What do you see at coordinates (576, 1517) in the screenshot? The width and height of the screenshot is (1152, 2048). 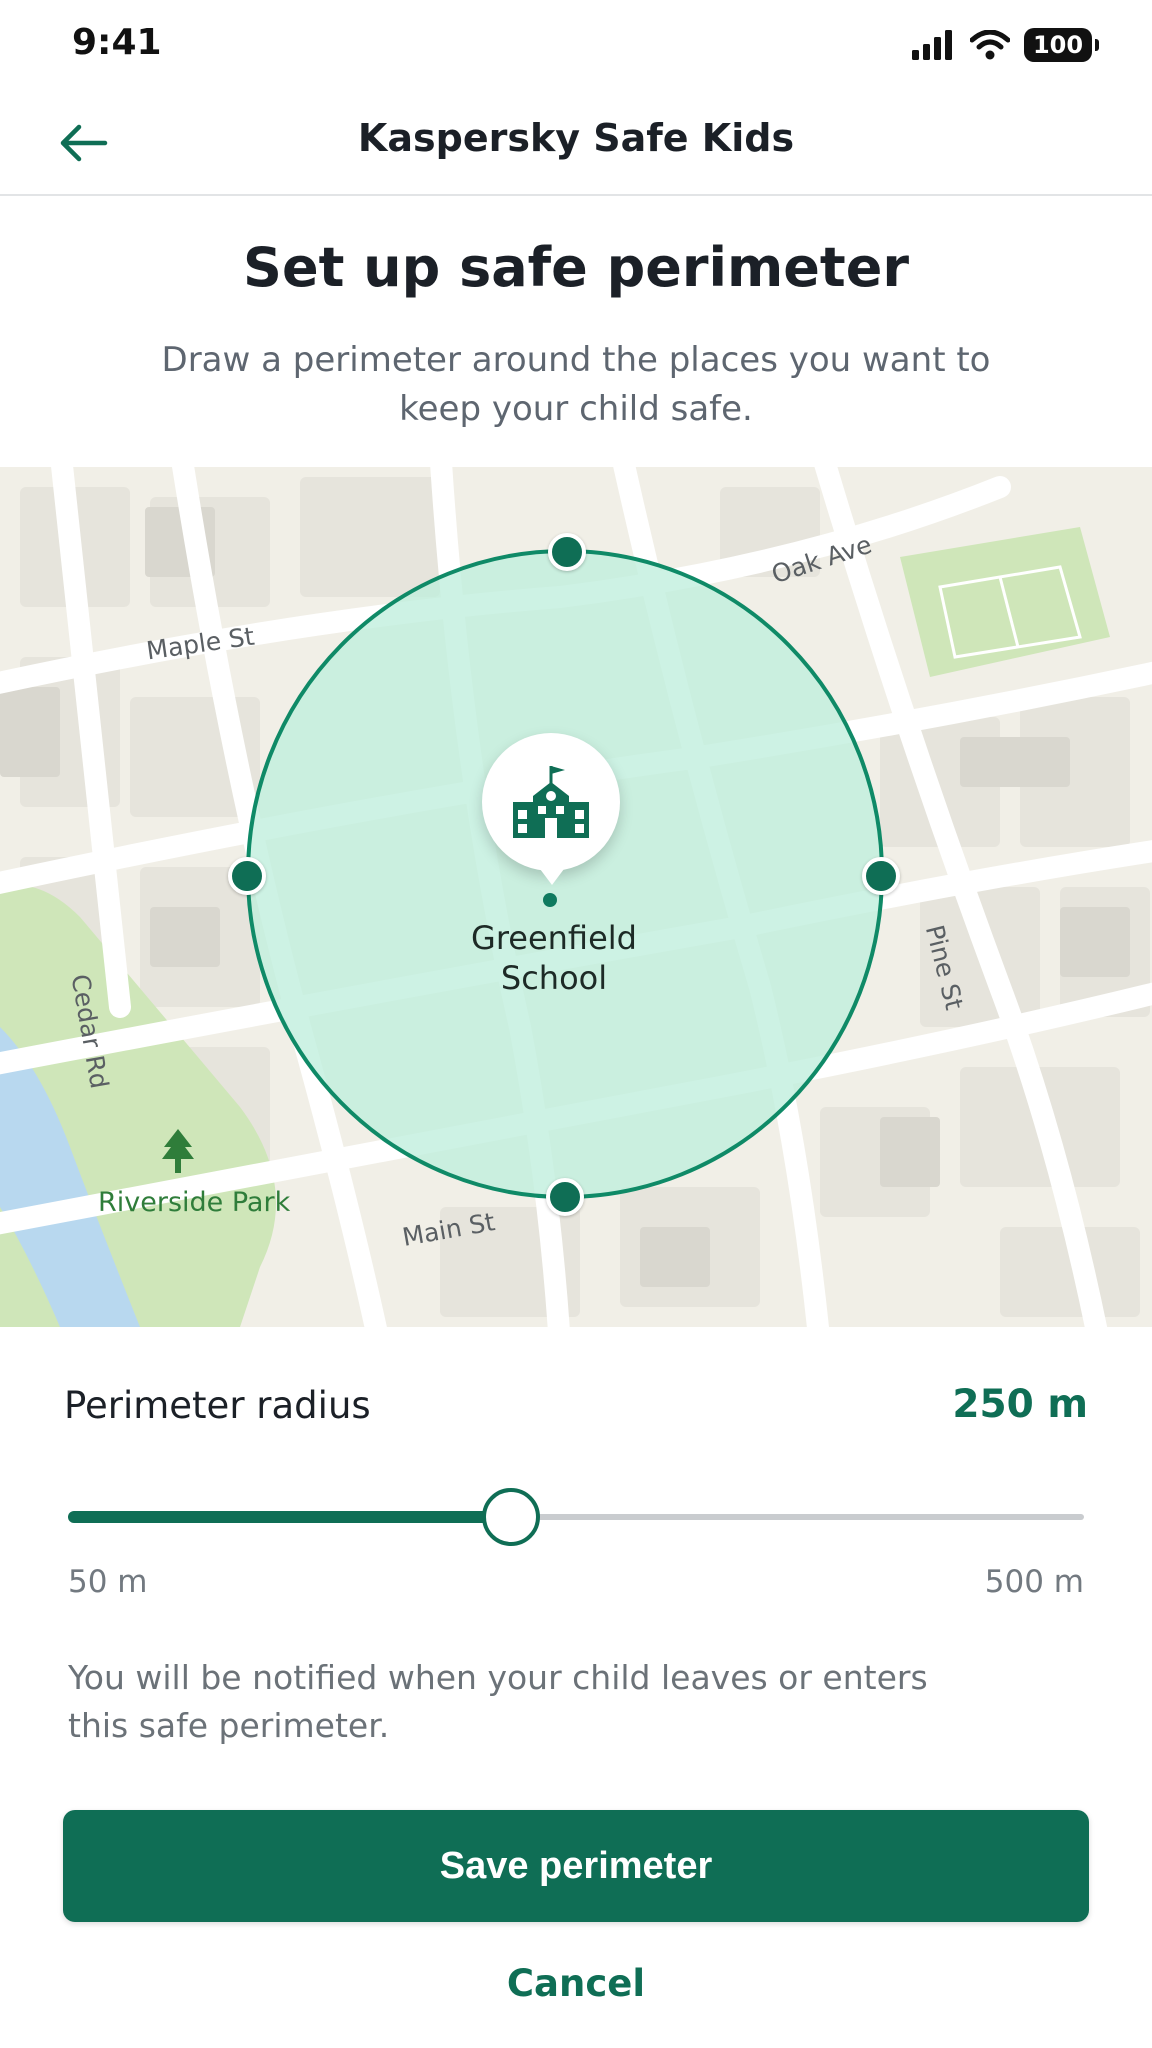 I see `radius-slider` at bounding box center [576, 1517].